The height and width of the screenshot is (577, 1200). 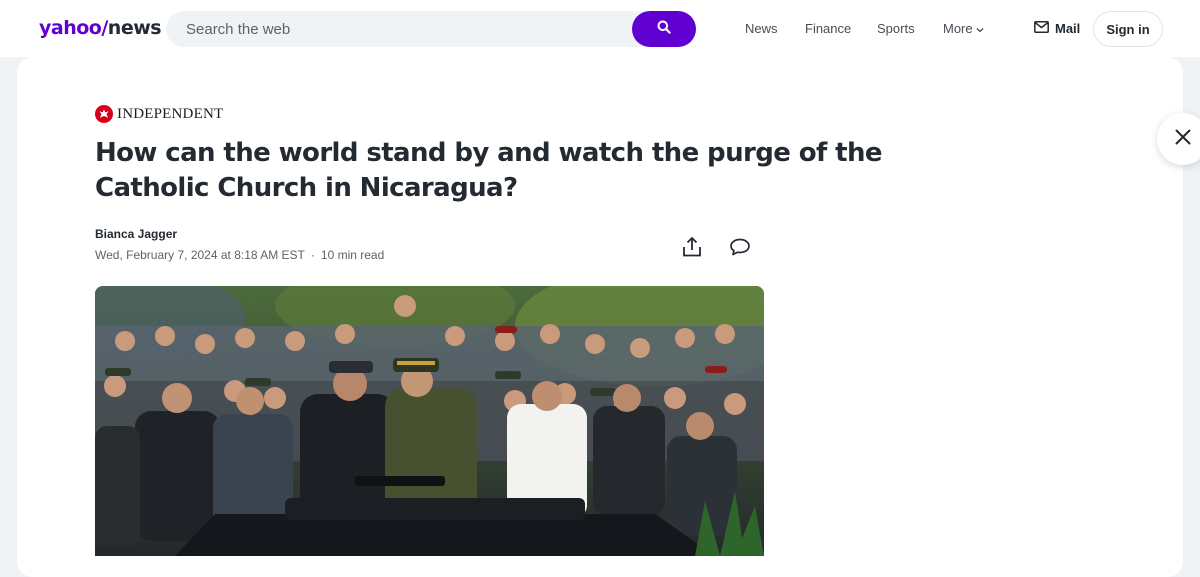 I want to click on search-icon, so click(x=664, y=29).